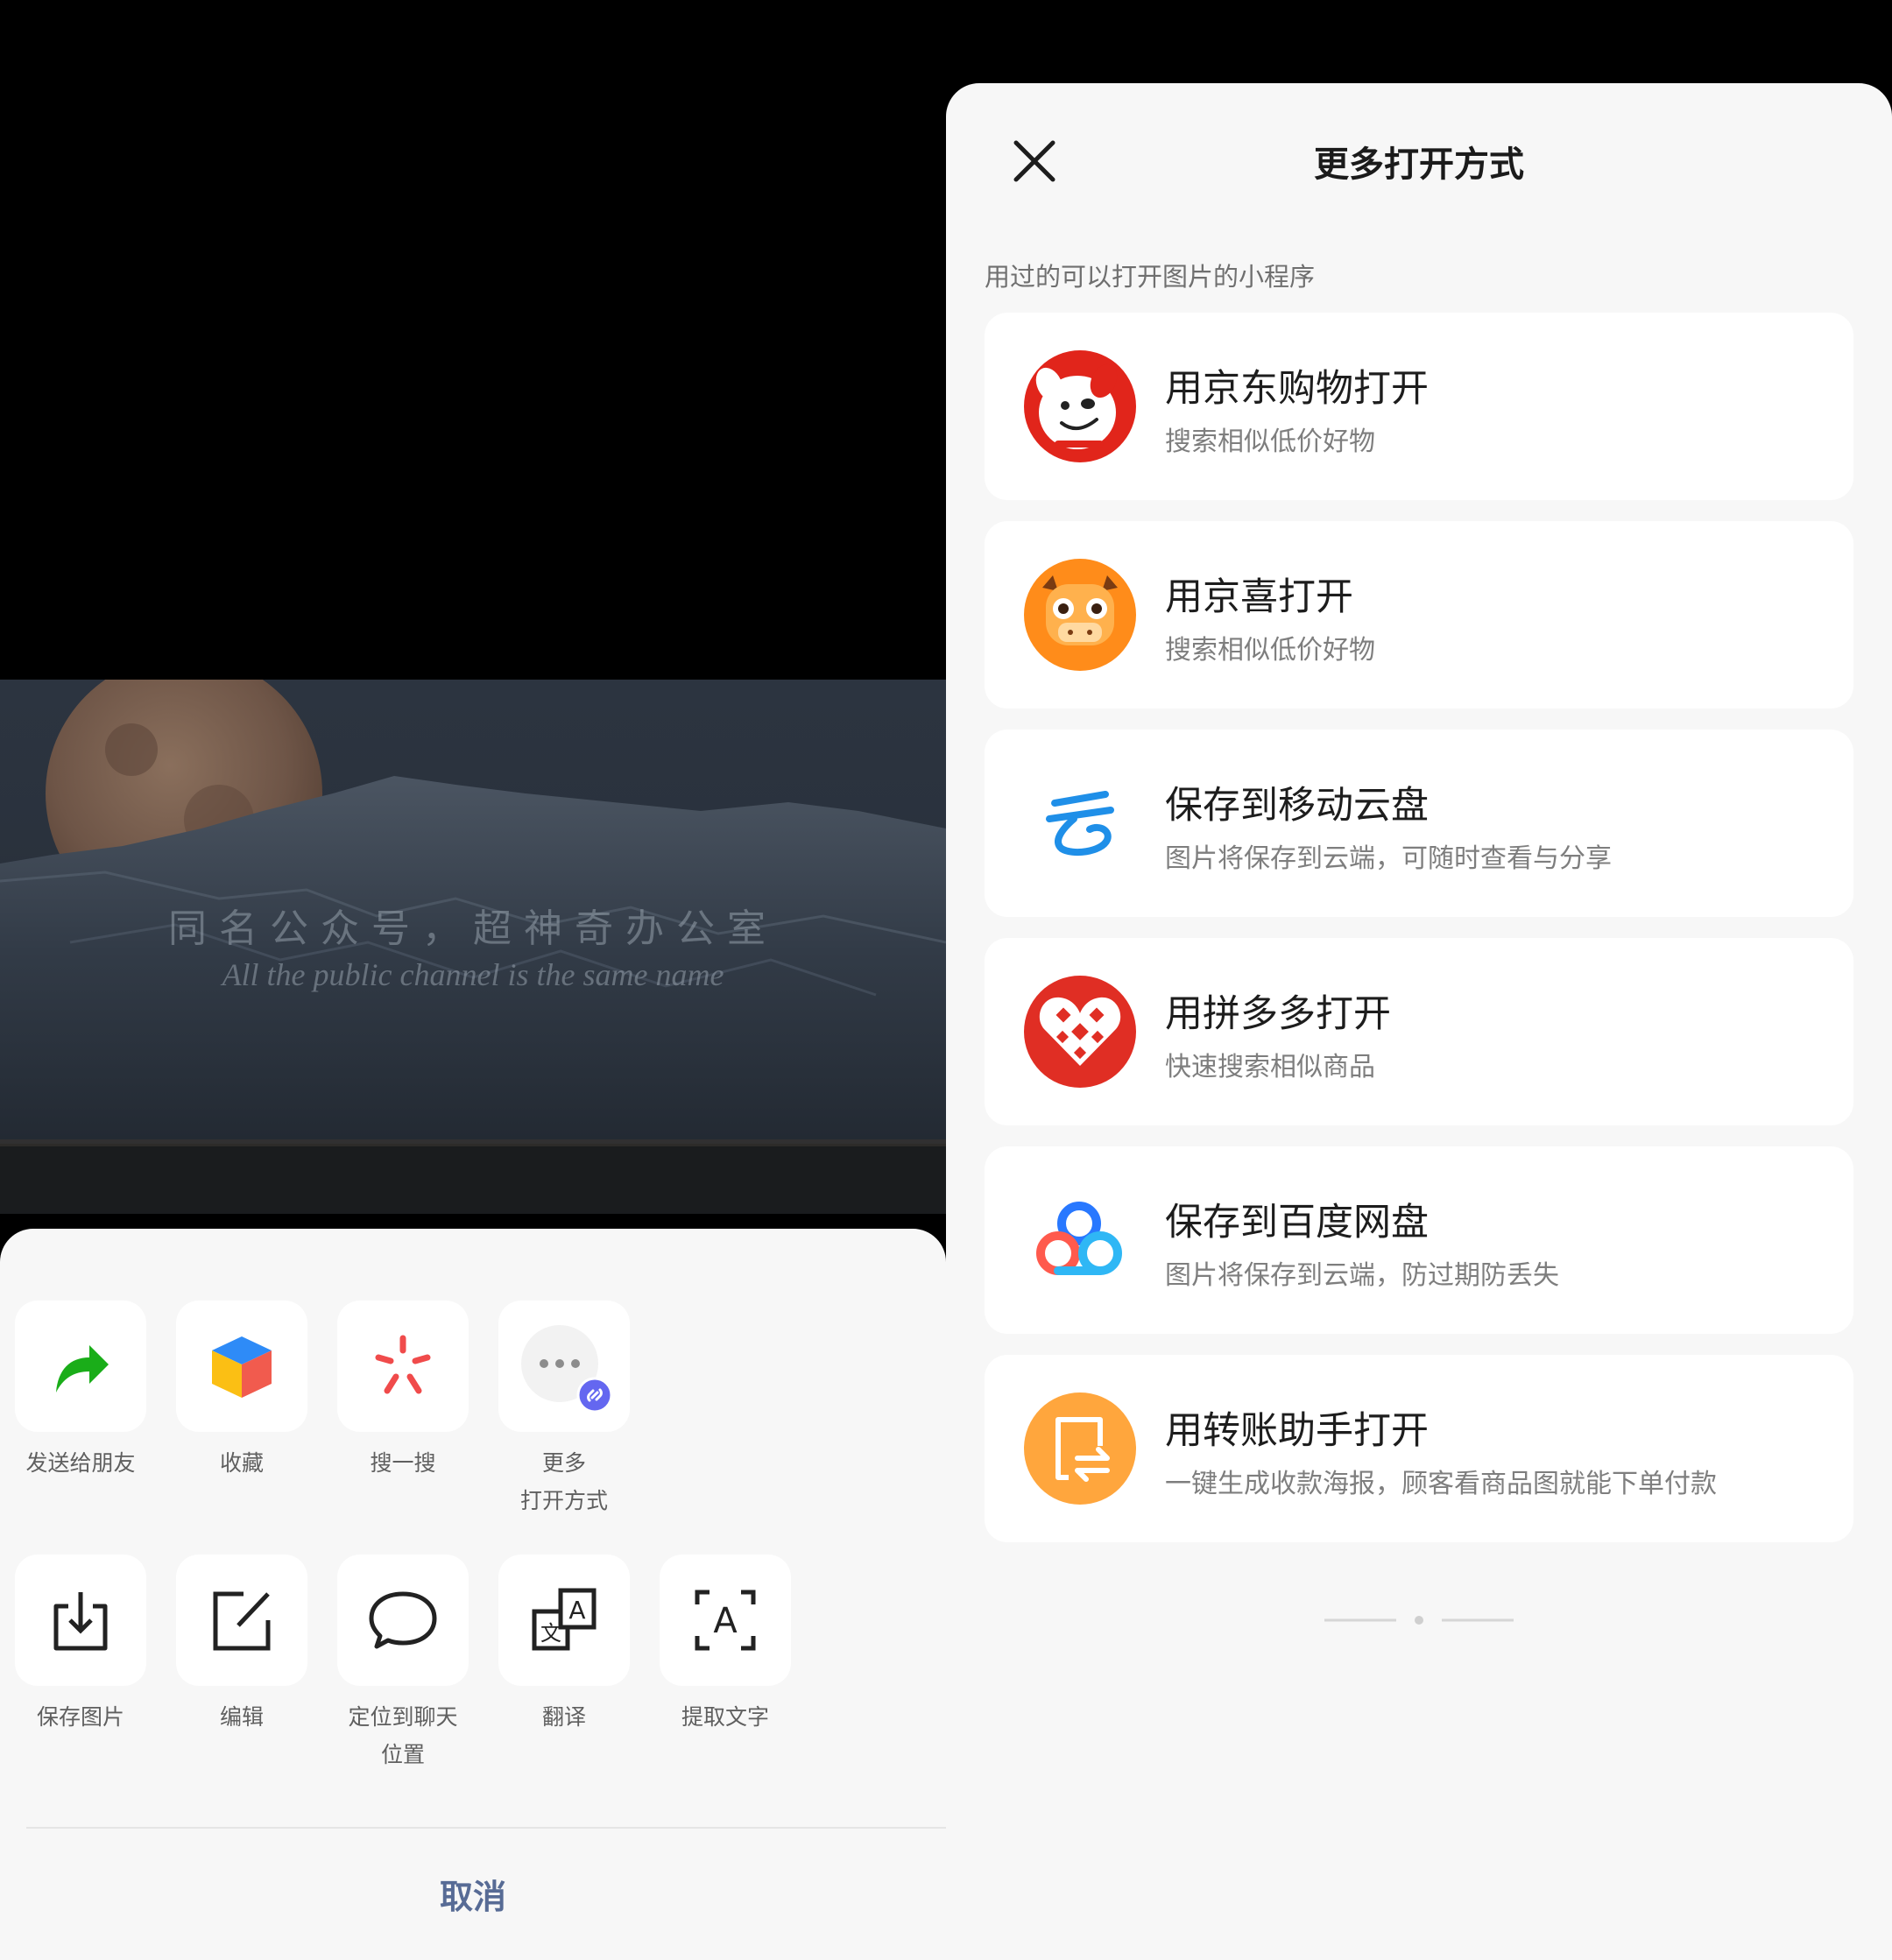 The height and width of the screenshot is (1960, 1892). Describe the element at coordinates (1441, 1484) in the screenshot. I see `item-subtitle: 一键生成收款海报，顾客看商品图就能下单付款` at that location.